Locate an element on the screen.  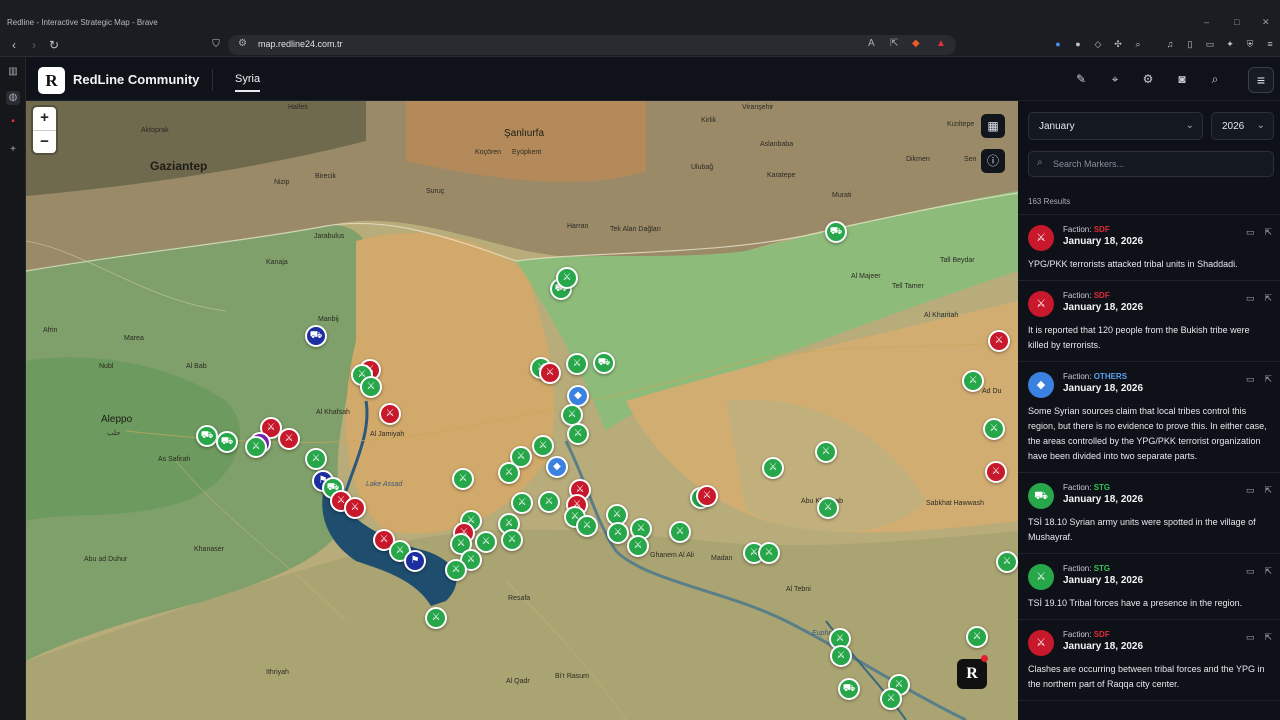
leo-icon: ✦ is located at coordinates (1230, 44).